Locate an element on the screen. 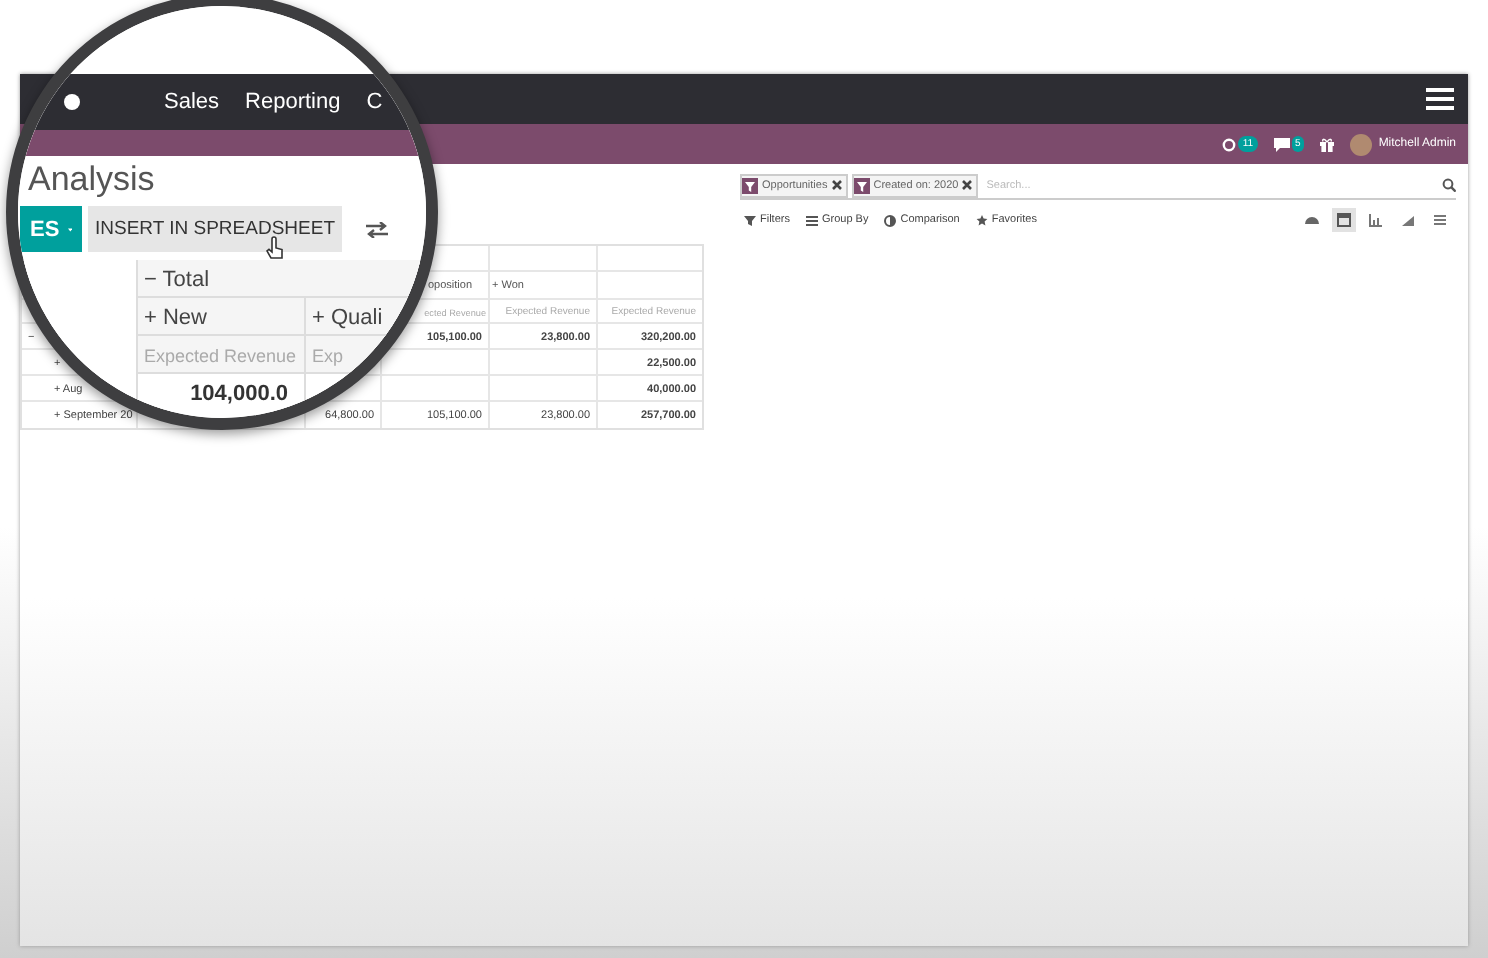 The height and width of the screenshot is (958, 1488). menu-item: Sales is located at coordinates (192, 102).